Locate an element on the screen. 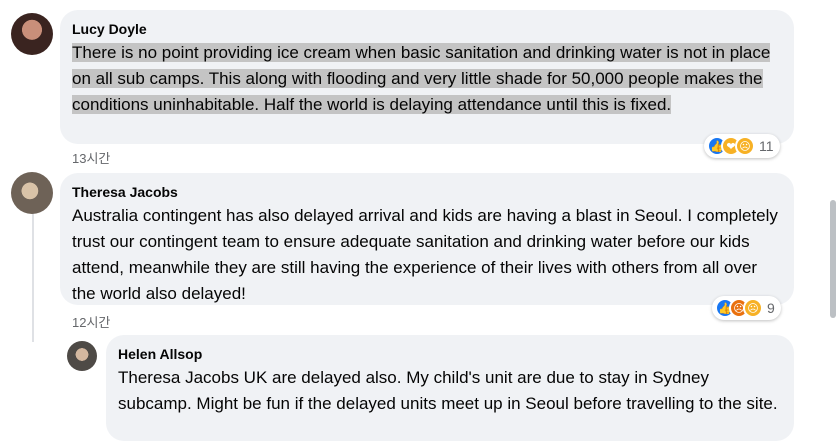 The width and height of the screenshot is (840, 447). comment-timestamp: 12시간 is located at coordinates (91, 321).